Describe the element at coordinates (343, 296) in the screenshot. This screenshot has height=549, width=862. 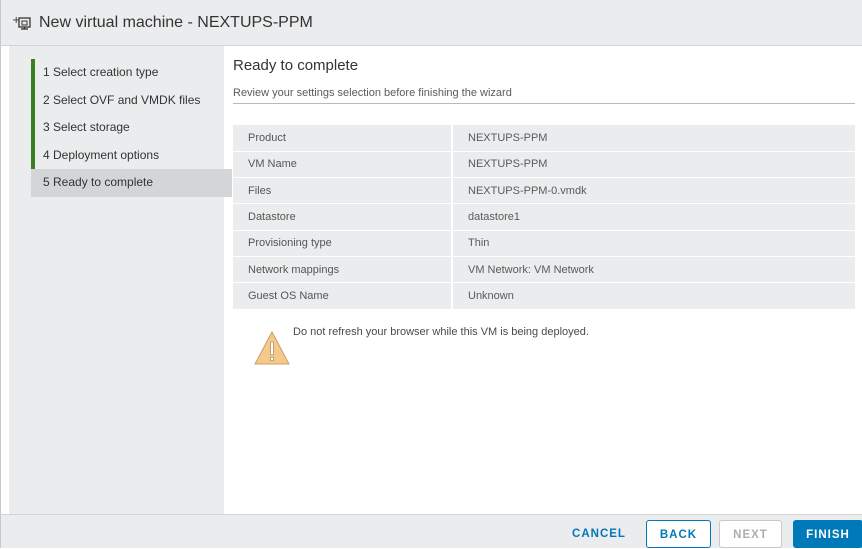
I see `summary-key: Guest OS Name` at that location.